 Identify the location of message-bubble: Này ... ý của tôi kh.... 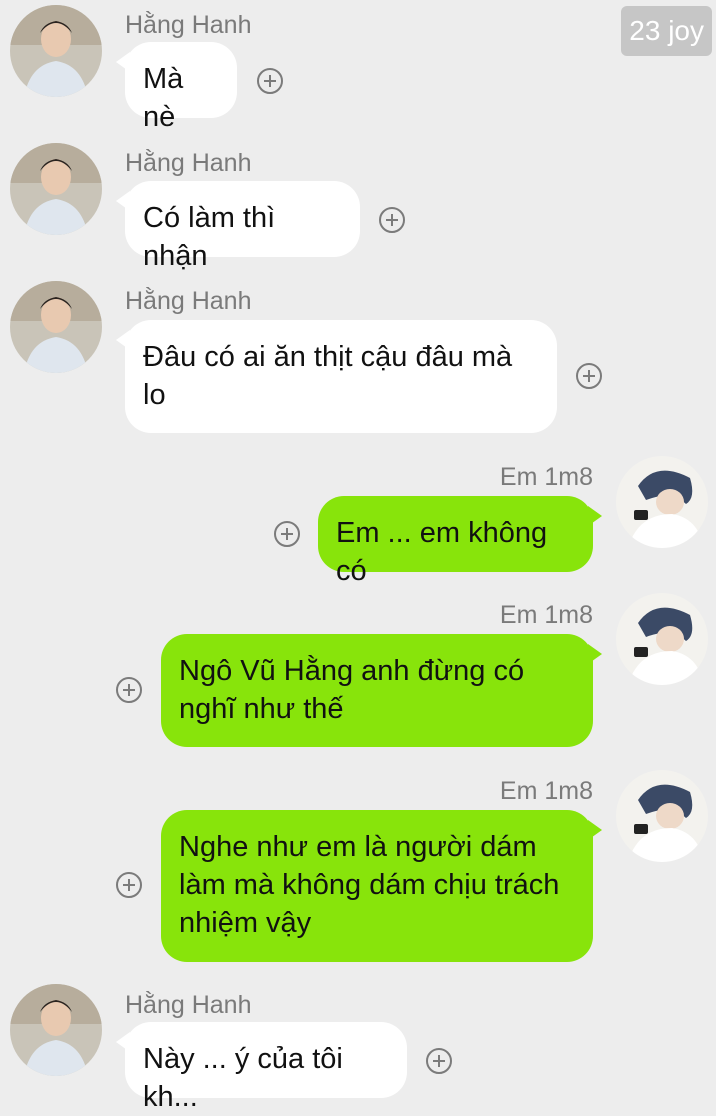
(261, 1067).